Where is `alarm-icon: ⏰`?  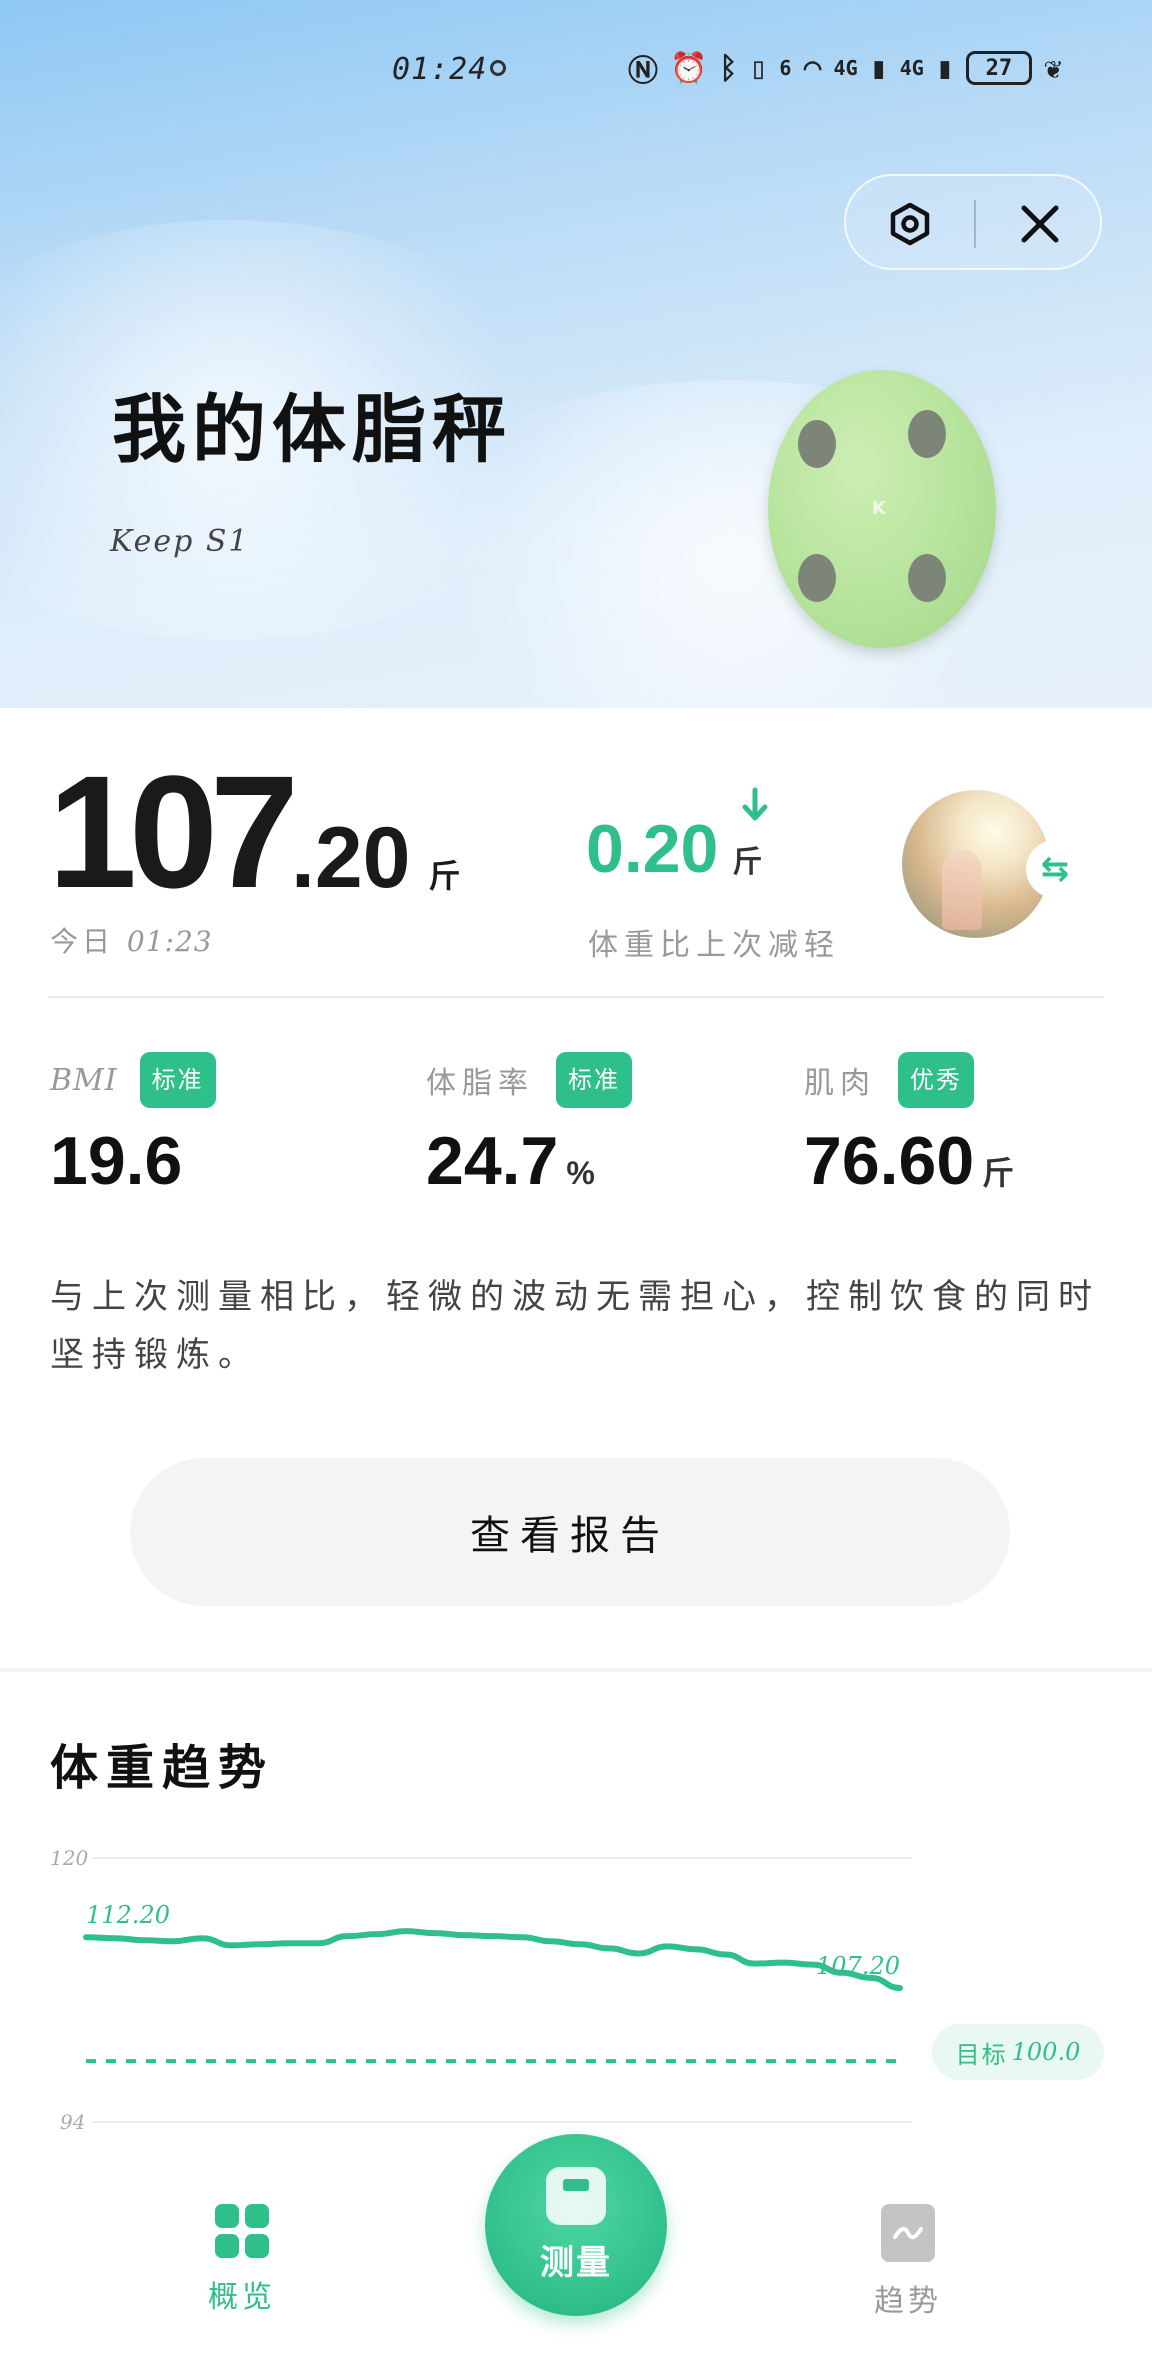
alarm-icon: ⏰ is located at coordinates (689, 68).